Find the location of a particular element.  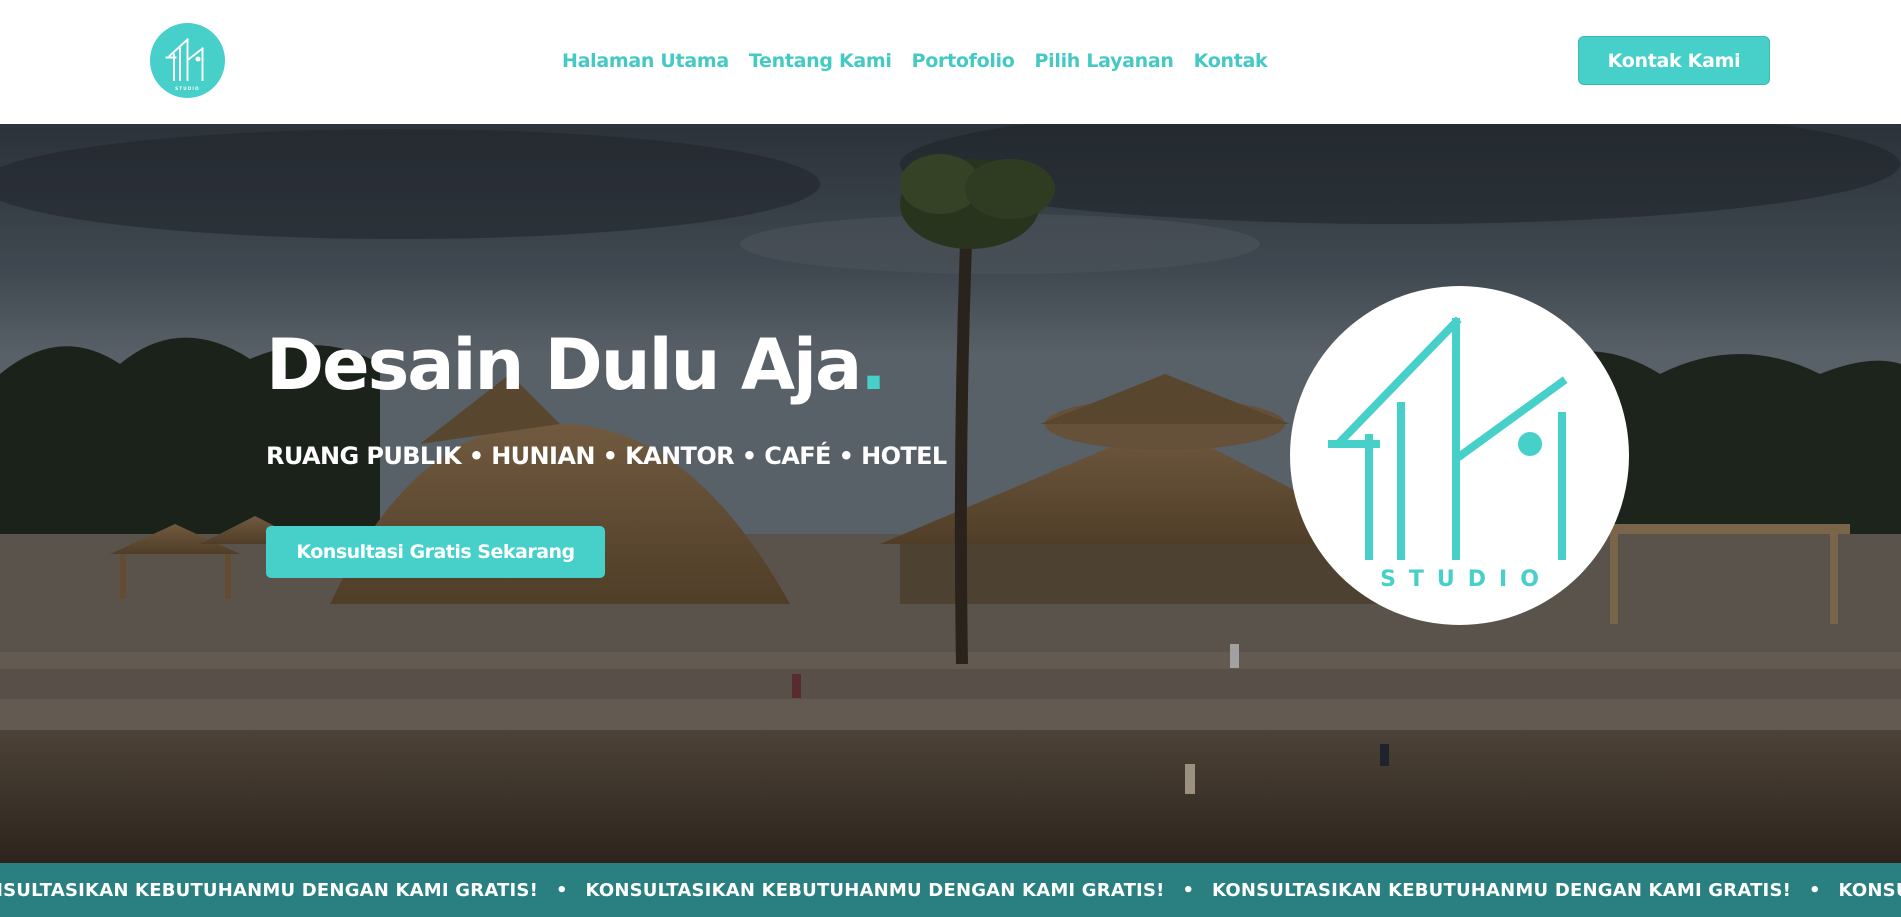

hero-brand-logo: STUDIO is located at coordinates (1459, 455).